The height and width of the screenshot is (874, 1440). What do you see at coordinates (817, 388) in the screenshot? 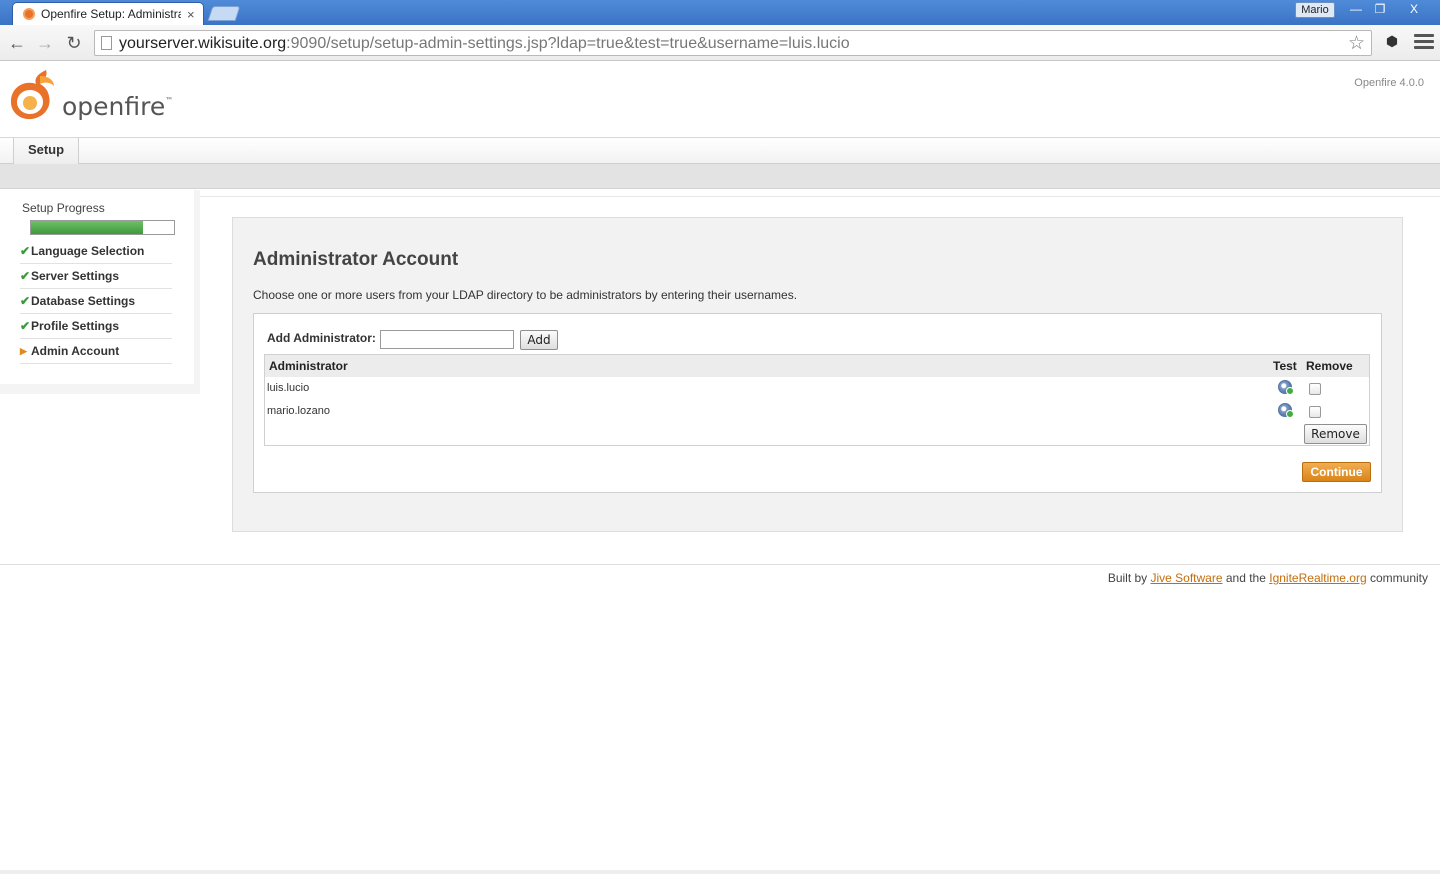
I see `table-row: luis.lucio` at bounding box center [817, 388].